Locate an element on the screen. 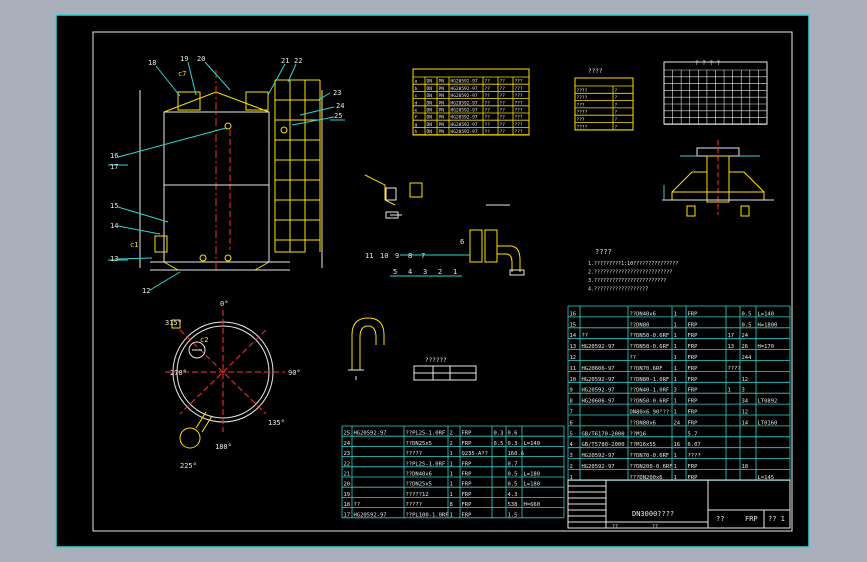 Image resolution: width=867 pixels, height=562 pixels. angle-90: 90° is located at coordinates (294, 373).